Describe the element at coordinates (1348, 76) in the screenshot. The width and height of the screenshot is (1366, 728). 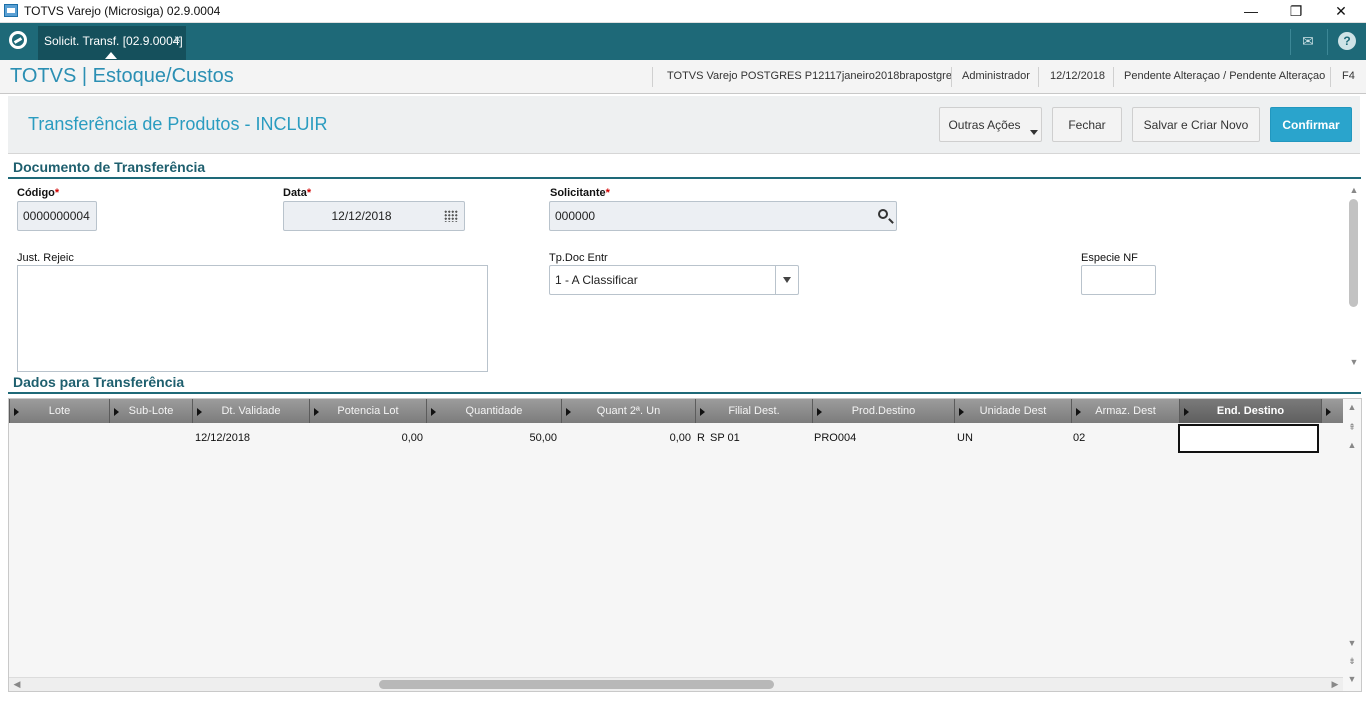
I see `shortcut-info: F4` at that location.